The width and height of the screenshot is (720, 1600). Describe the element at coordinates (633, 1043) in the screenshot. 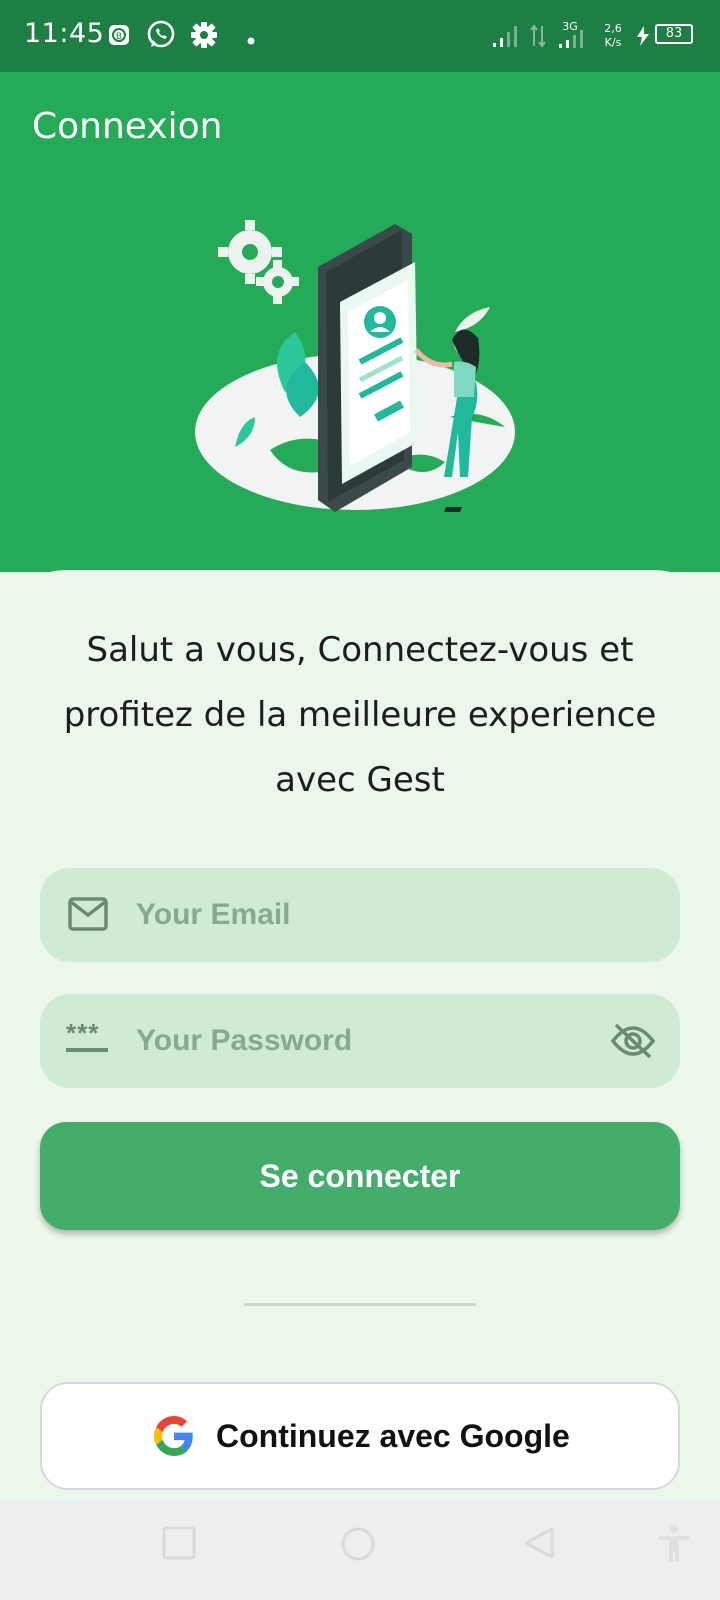

I see `visibility-off-icon` at that location.